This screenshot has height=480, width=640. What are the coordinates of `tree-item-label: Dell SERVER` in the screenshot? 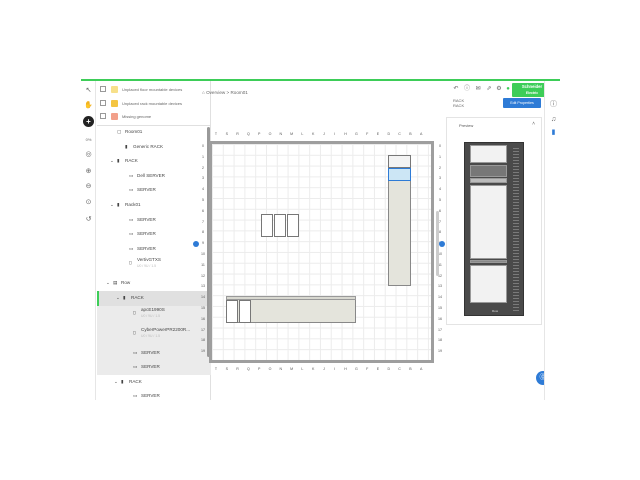 It's located at (151, 175).